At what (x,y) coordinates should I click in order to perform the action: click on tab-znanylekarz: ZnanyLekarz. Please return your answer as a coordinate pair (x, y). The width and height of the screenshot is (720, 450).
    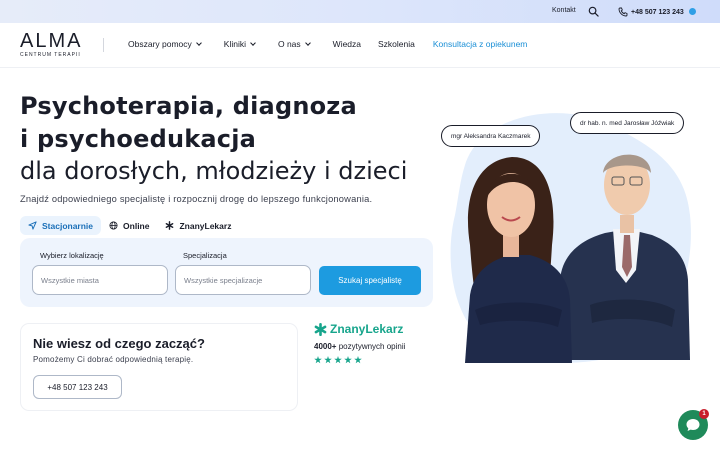
    Looking at the image, I should click on (198, 225).